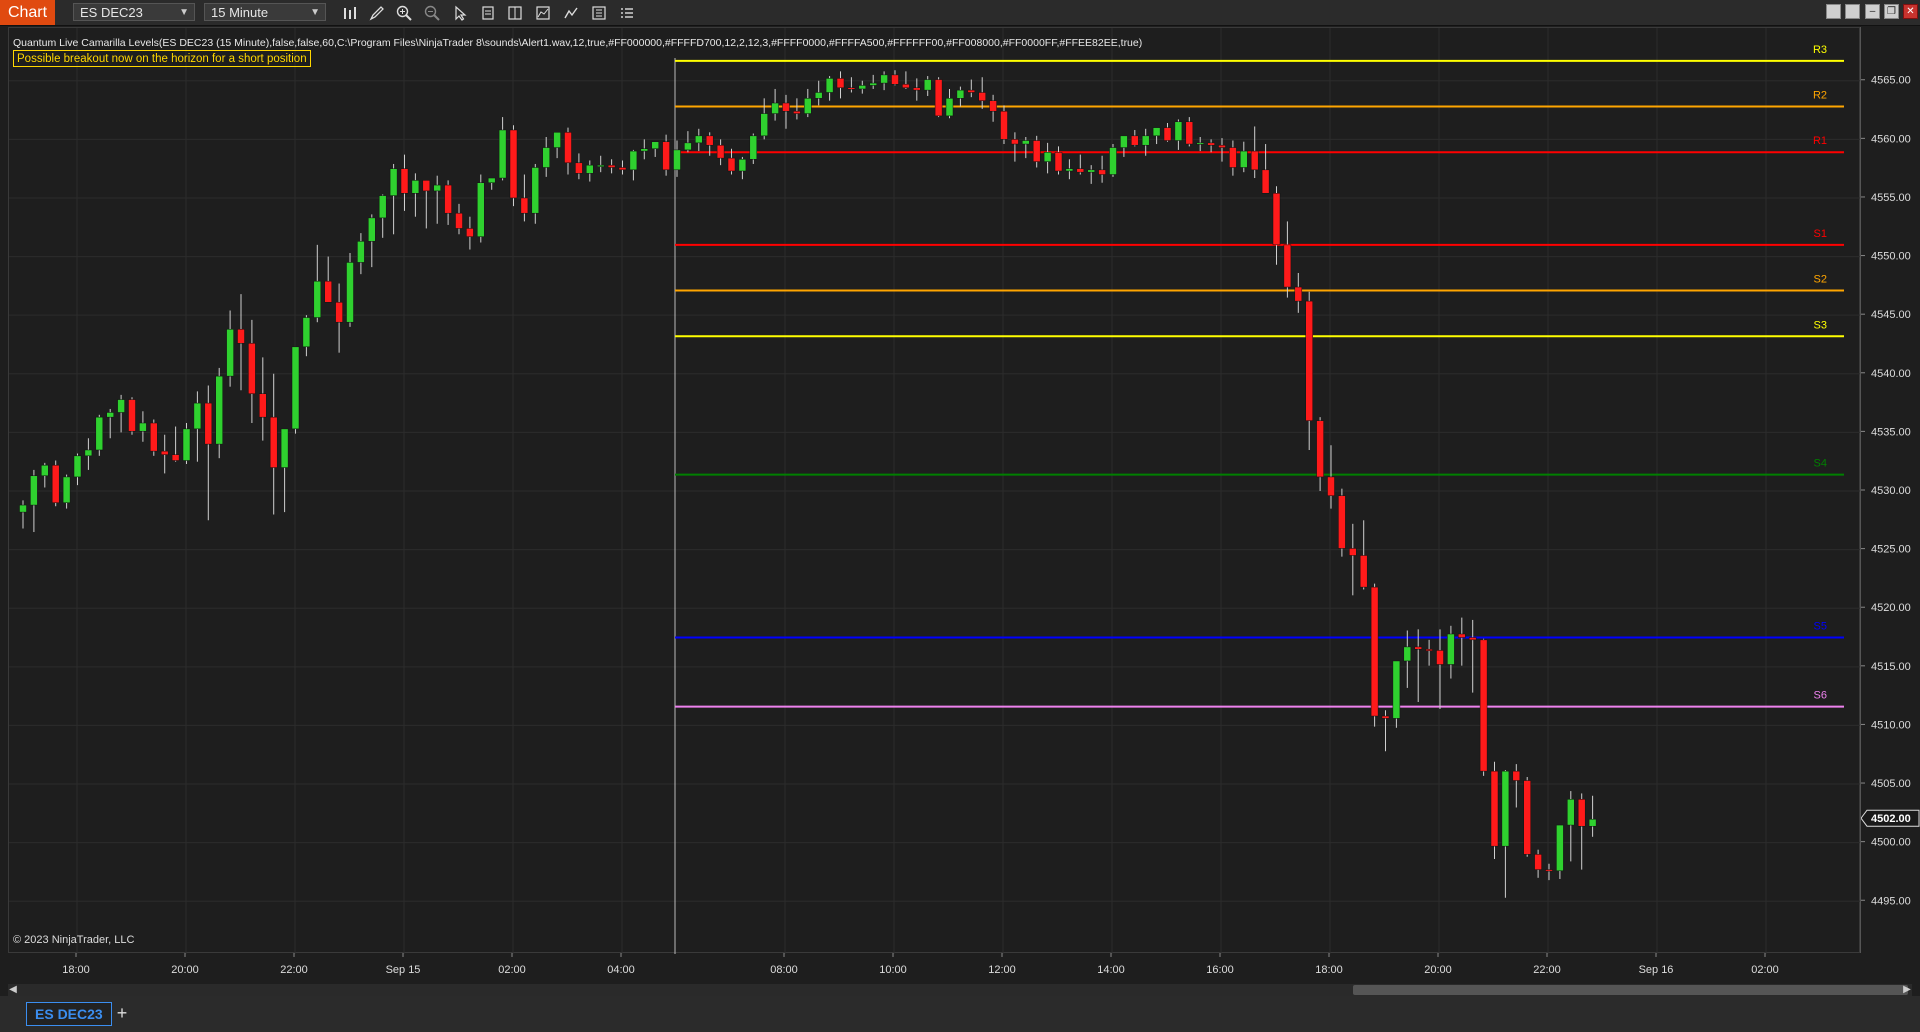  Describe the element at coordinates (1891, 81) in the screenshot. I see `price-tick-label: 4565.00` at that location.